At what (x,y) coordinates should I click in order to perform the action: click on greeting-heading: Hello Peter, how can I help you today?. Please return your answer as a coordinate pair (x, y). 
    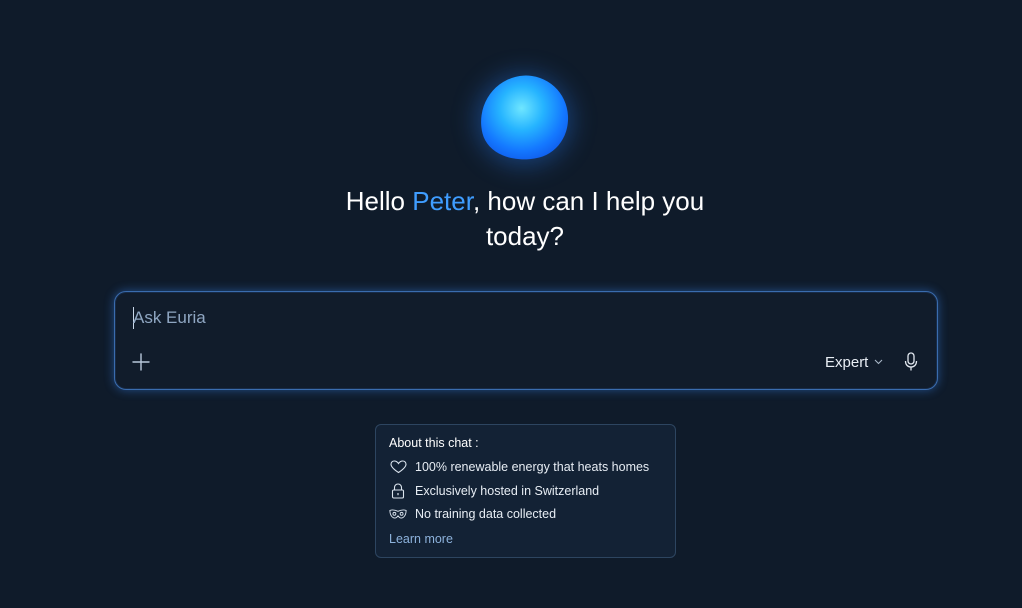
    Looking at the image, I should click on (525, 219).